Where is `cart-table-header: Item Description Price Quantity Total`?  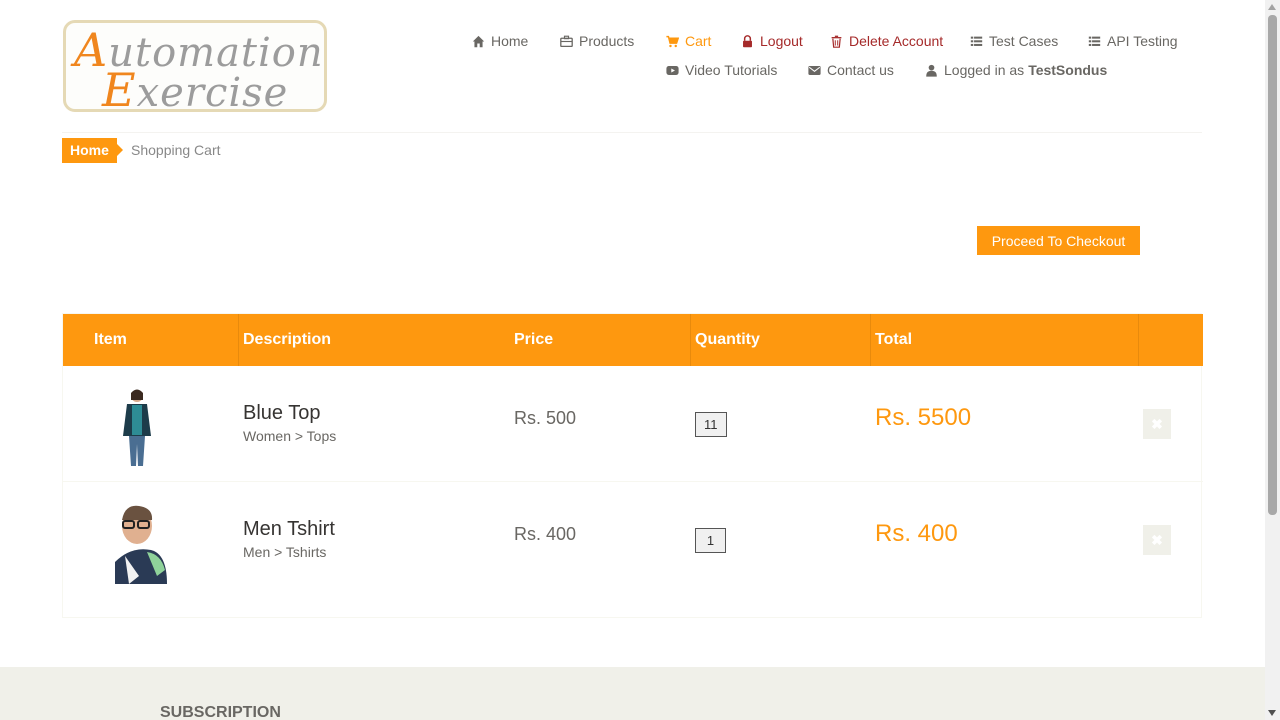 cart-table-header: Item Description Price Quantity Total is located at coordinates (633, 340).